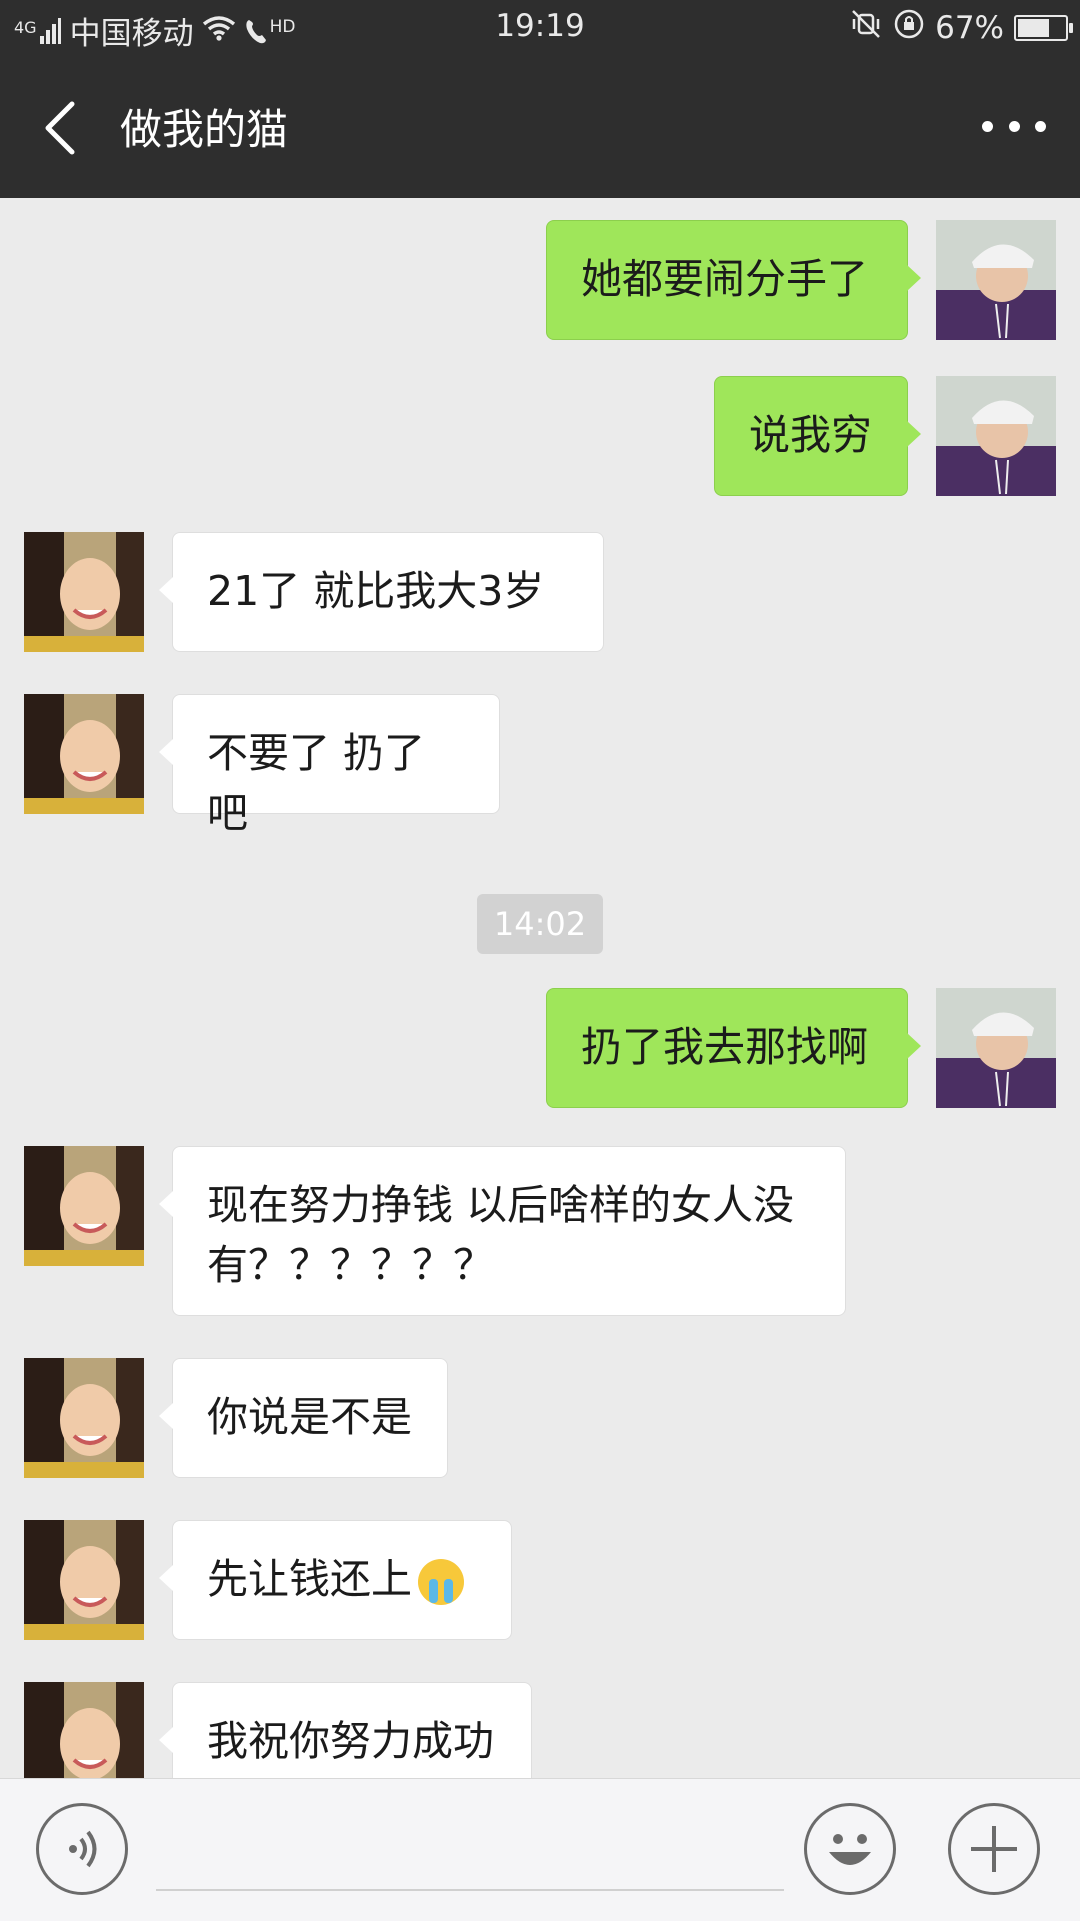  Describe the element at coordinates (540, 924) in the screenshot. I see `message-timestamp: 14:02` at that location.